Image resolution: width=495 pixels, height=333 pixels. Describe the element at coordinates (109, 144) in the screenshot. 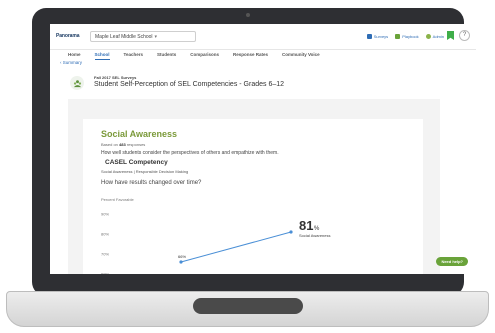

I see `based-on-prefix: Based on` at that location.